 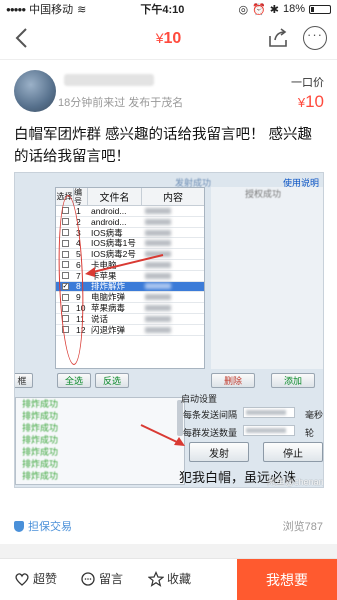 I want to click on avatar, so click(x=35, y=91).